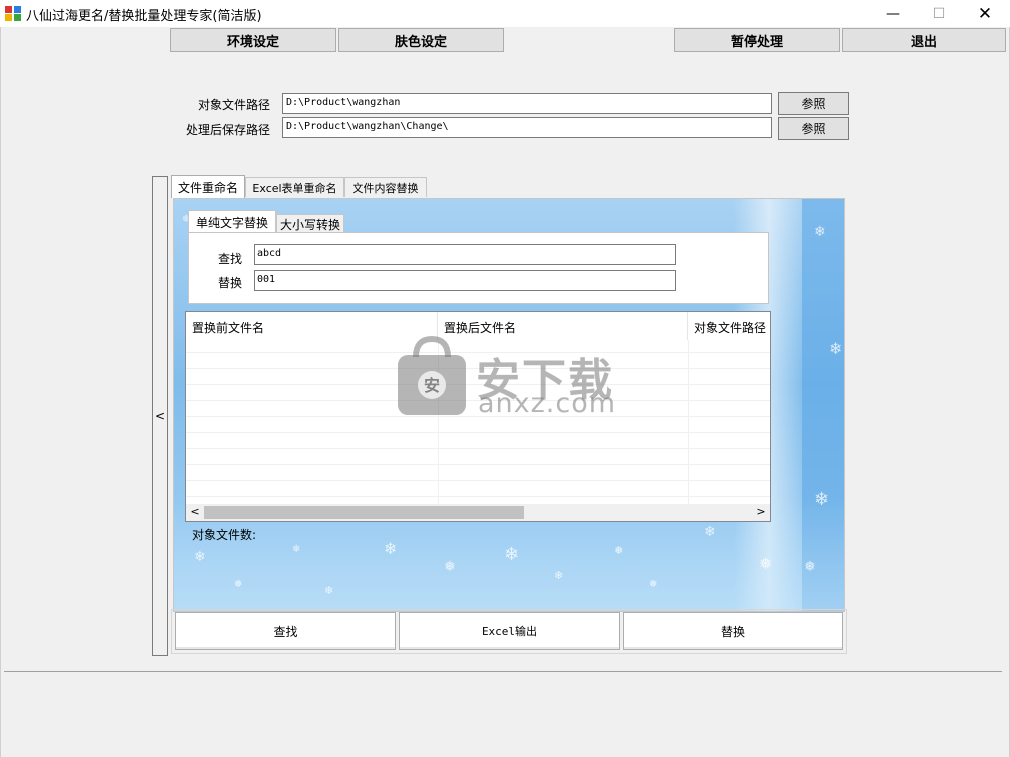  I want to click on excel-export-button: Excel输出, so click(509, 631).